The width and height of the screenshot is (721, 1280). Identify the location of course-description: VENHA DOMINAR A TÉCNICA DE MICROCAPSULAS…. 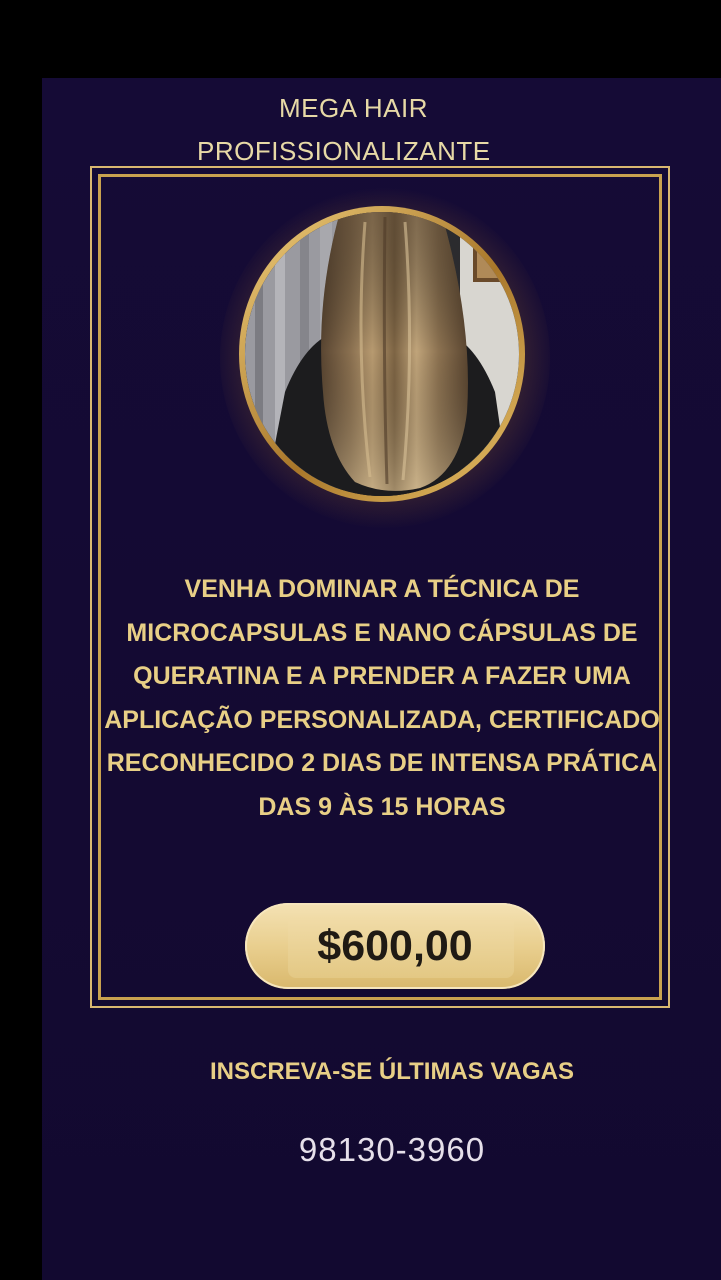
(382, 698).